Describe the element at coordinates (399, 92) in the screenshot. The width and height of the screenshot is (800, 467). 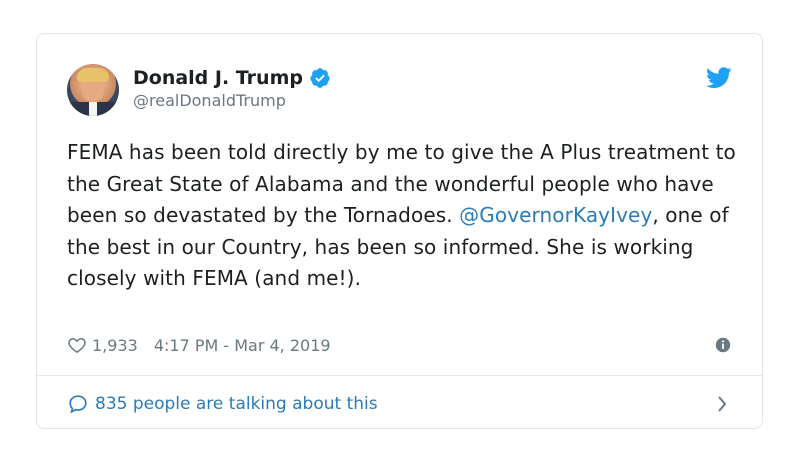
I see `tweet-header: Donald J. Trump @realDonaldTrump` at that location.